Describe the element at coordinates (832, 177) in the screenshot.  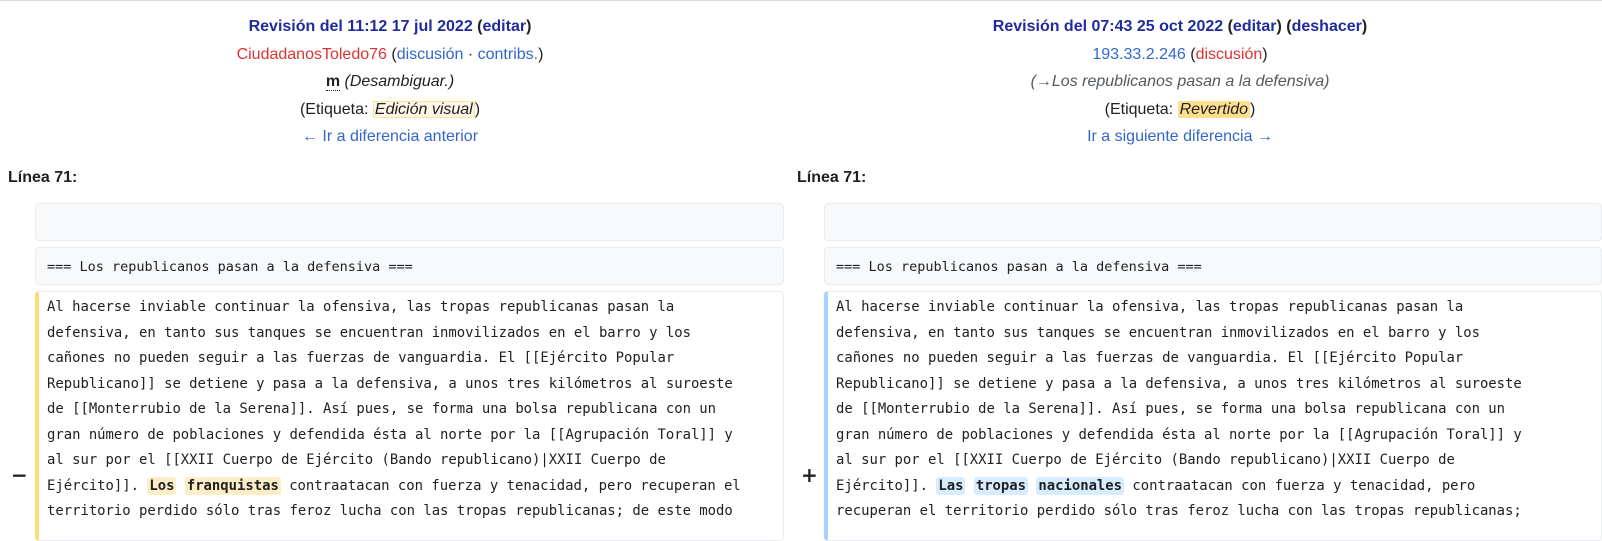
I see `new-line-number: Línea 71:` at that location.